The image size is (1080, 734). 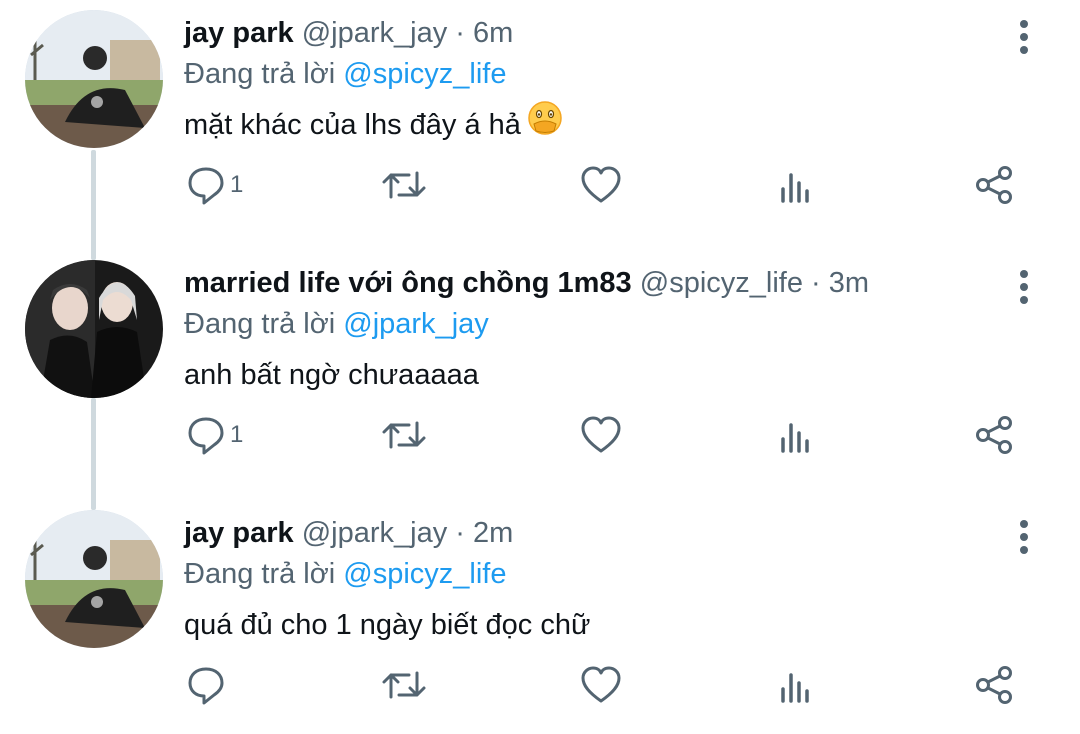 What do you see at coordinates (721, 283) in the screenshot?
I see `user-handle: @spicyz_life` at bounding box center [721, 283].